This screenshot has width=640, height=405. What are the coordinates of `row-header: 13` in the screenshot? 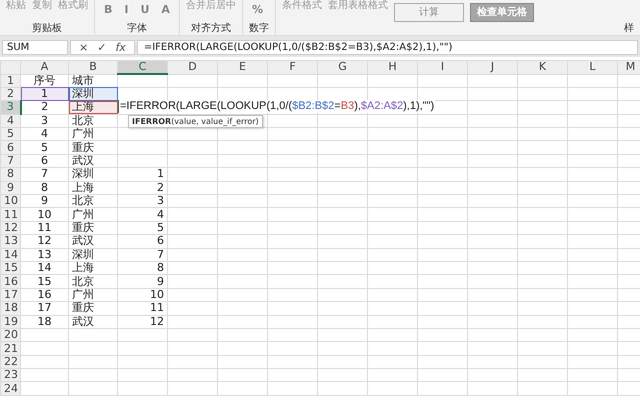 It's located at (10, 241).